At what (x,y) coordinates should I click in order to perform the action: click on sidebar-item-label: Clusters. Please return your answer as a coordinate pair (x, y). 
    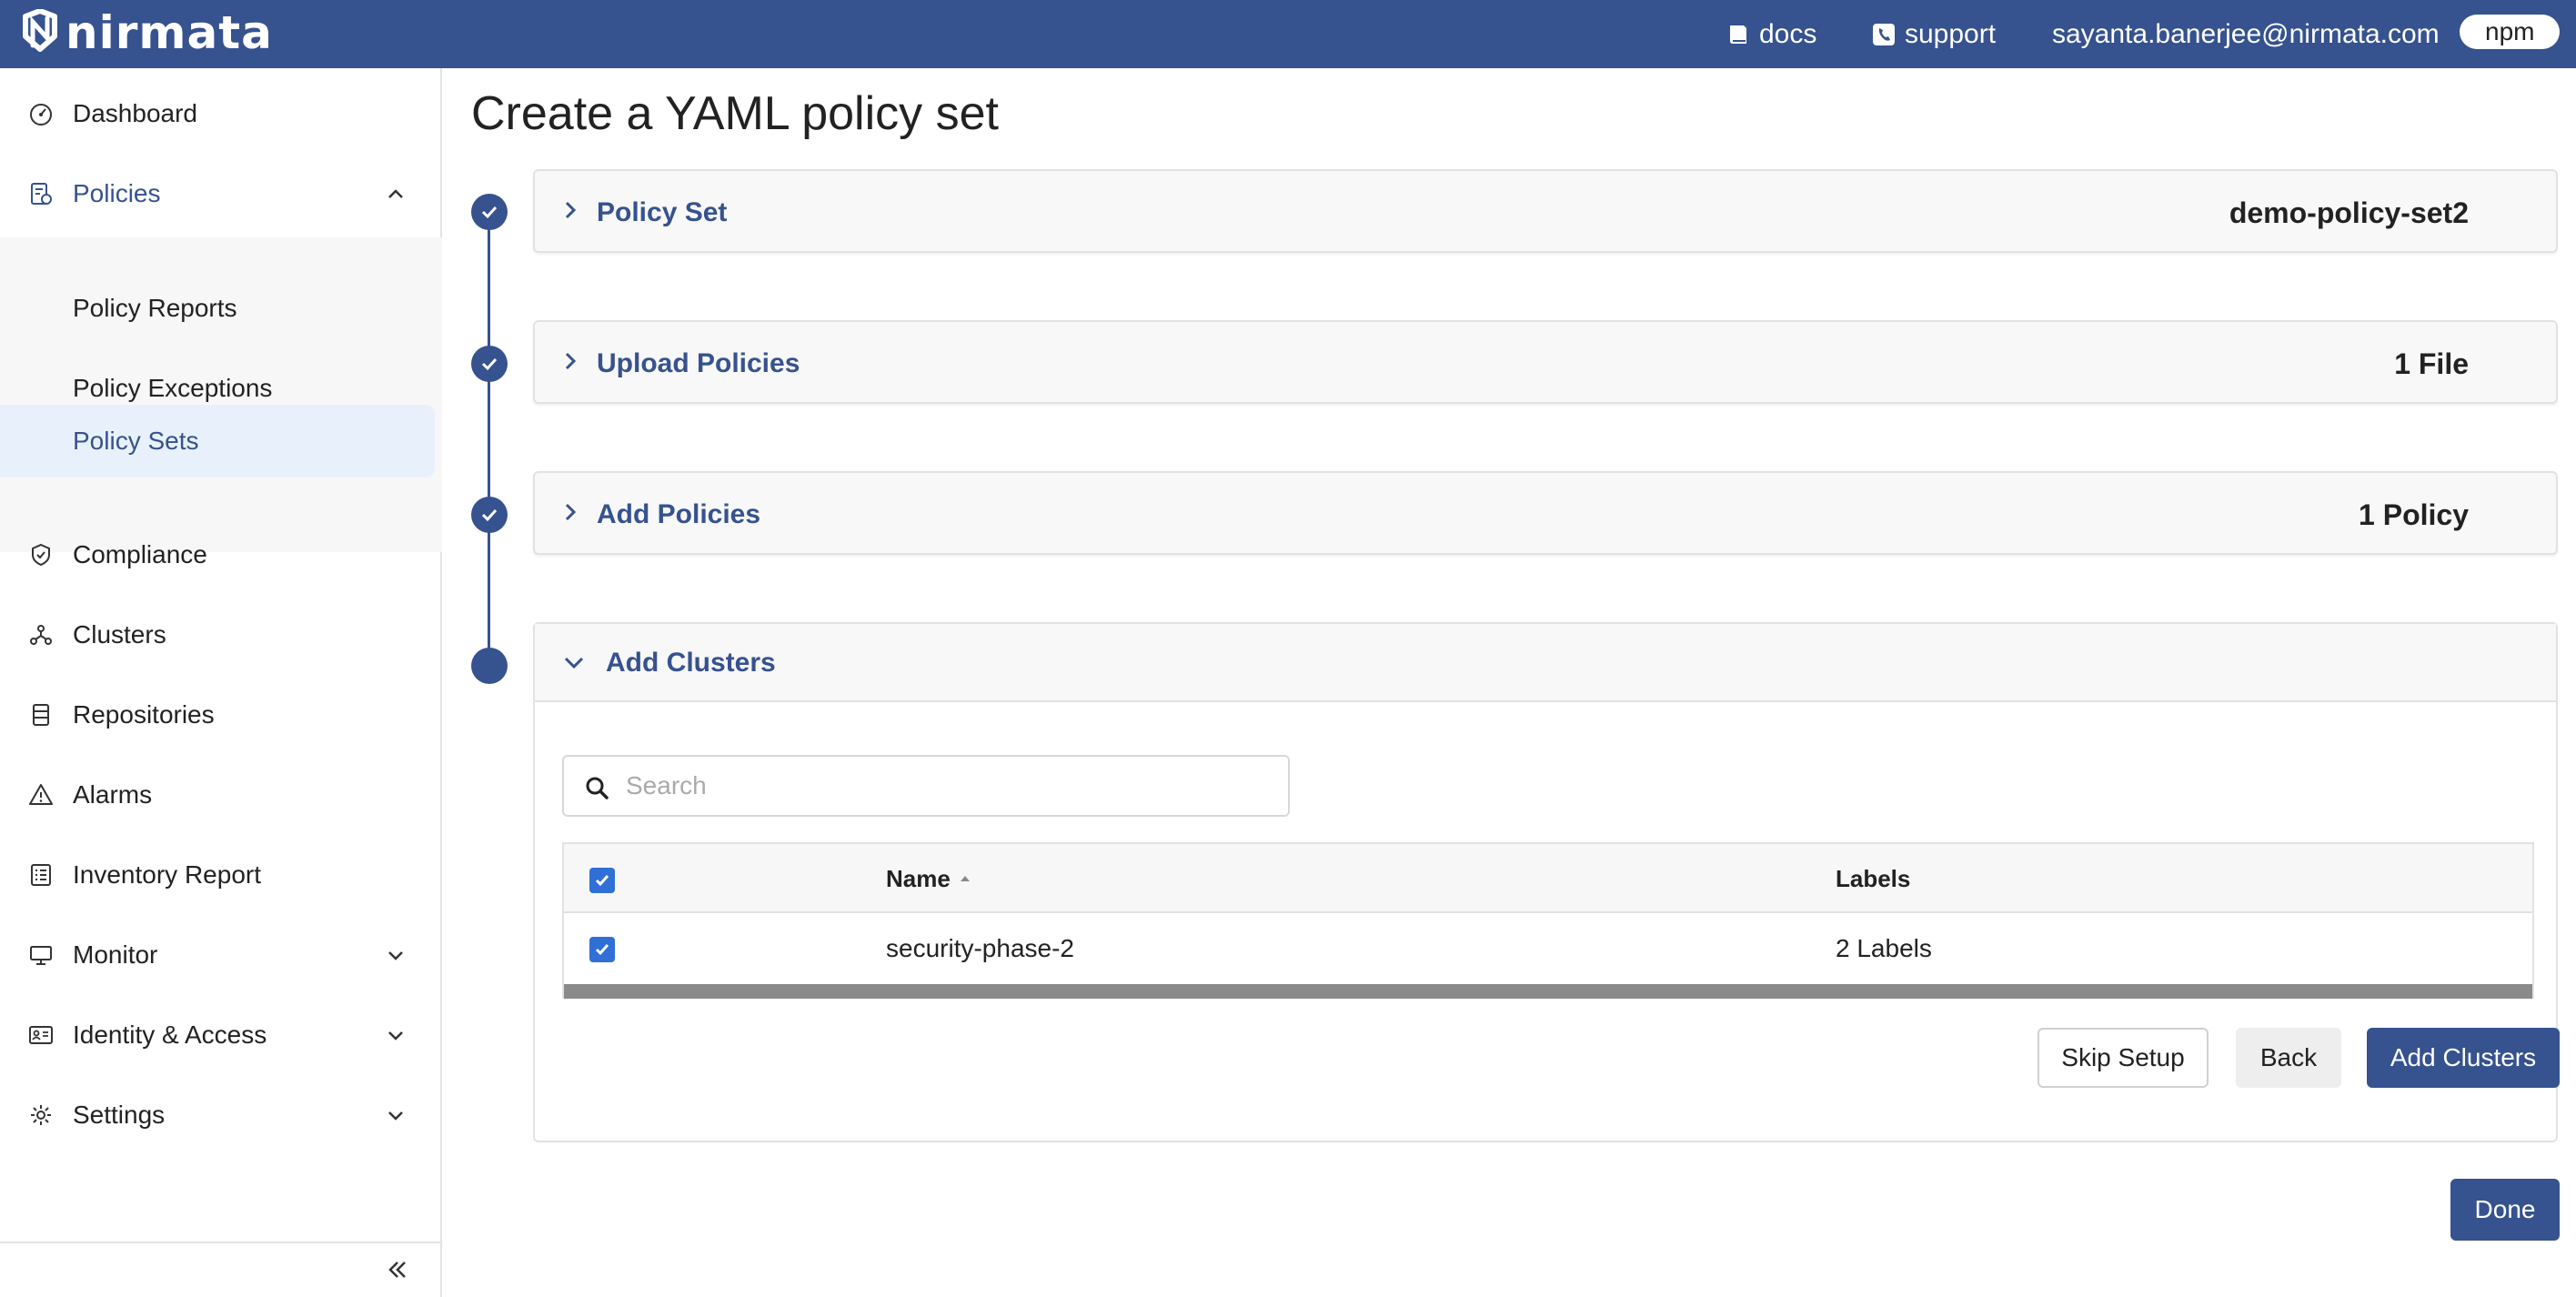
    Looking at the image, I should click on (119, 634).